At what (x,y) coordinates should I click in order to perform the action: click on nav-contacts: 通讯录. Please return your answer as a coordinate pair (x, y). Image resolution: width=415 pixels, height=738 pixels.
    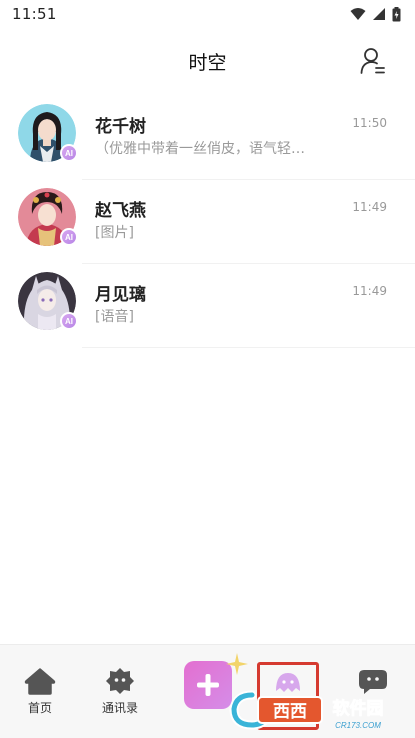
    Looking at the image, I should click on (120, 691).